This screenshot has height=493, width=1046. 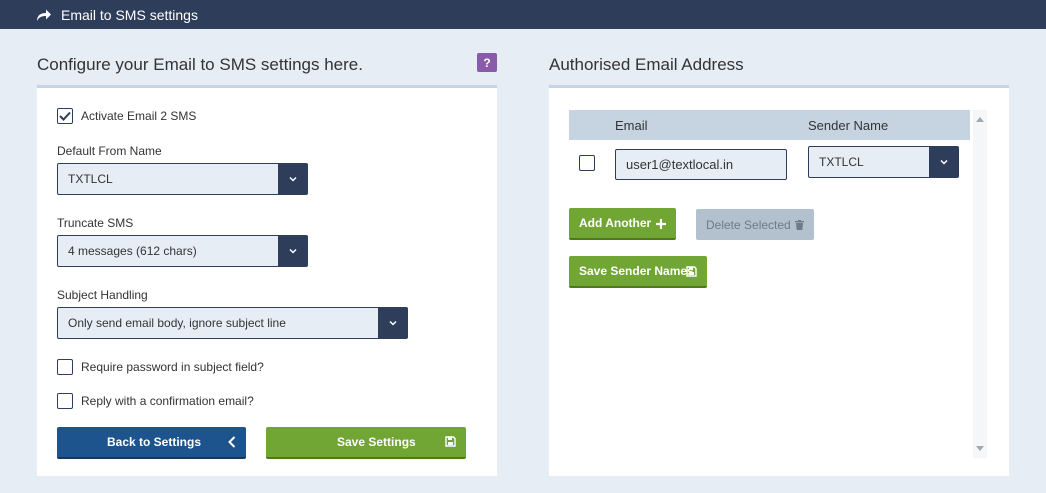 I want to click on delete-selected-label: Delete Selected, so click(x=748, y=224).